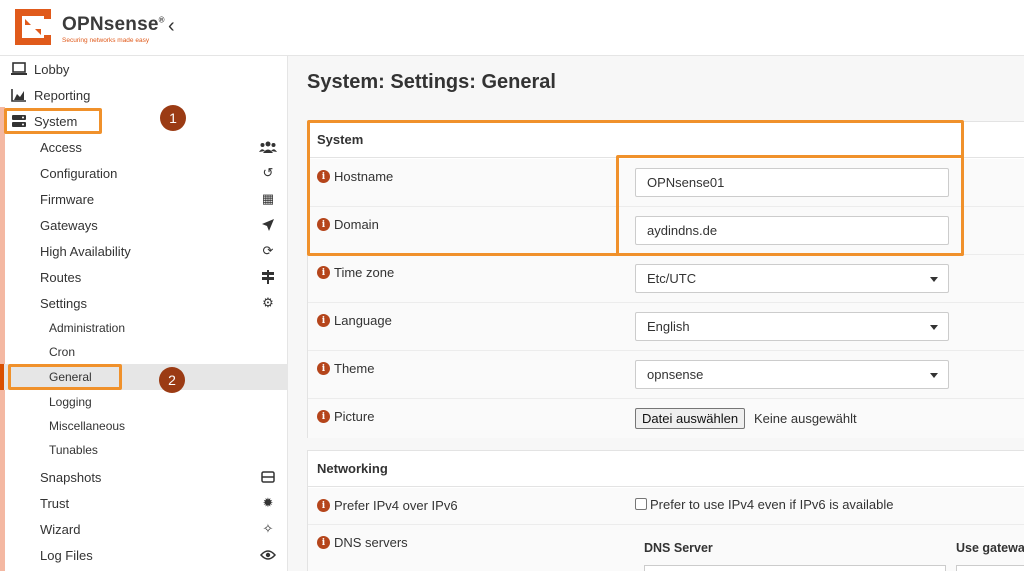  Describe the element at coordinates (69, 225) in the screenshot. I see `sidebar-item-label: Gateways` at that location.